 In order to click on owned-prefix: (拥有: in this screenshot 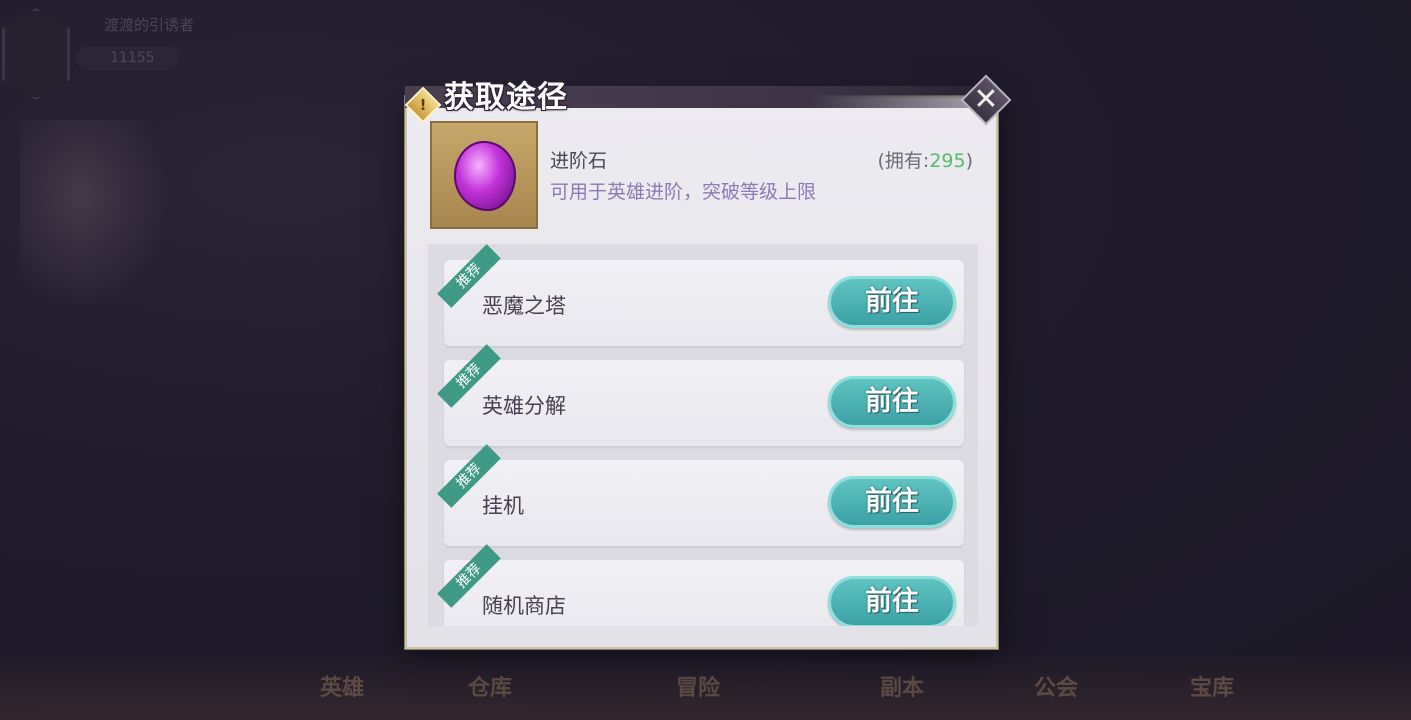, I will do `click(903, 161)`.